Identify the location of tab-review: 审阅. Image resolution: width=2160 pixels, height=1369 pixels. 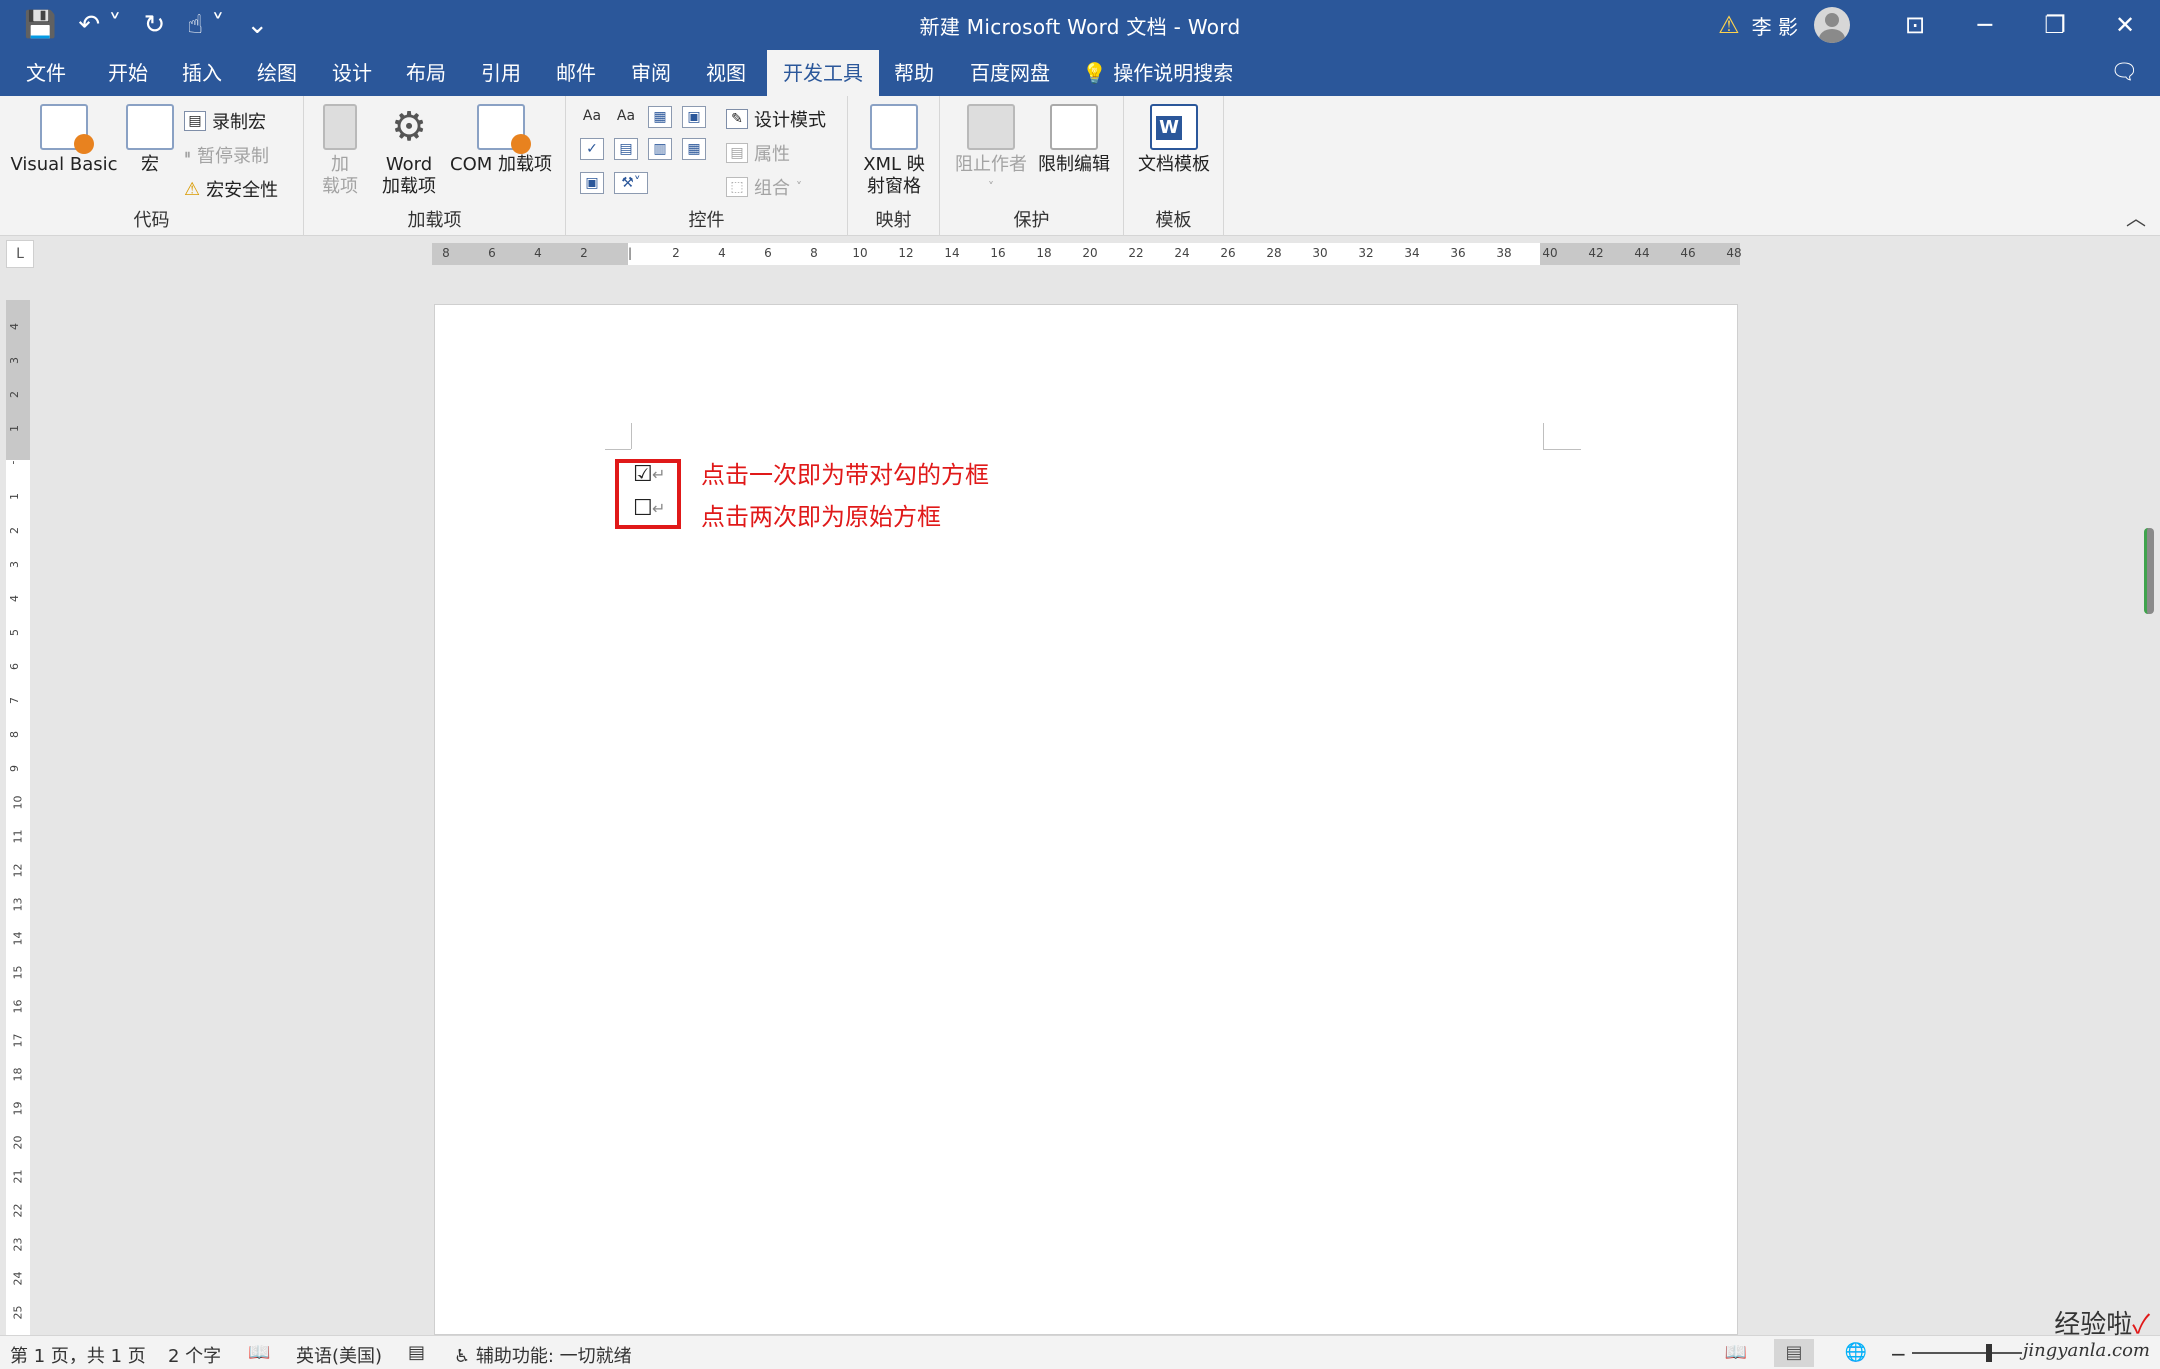
(651, 73).